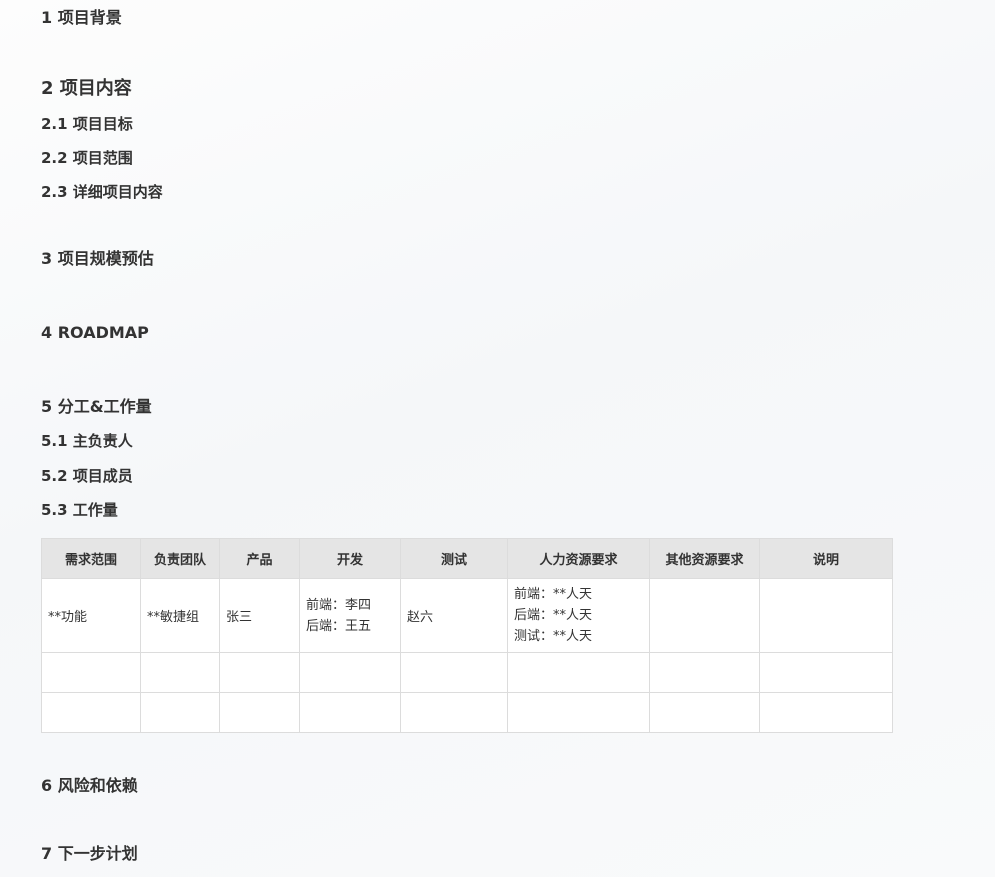  Describe the element at coordinates (87, 476) in the screenshot. I see `heading-project-members: 5.2 项目成员` at that location.